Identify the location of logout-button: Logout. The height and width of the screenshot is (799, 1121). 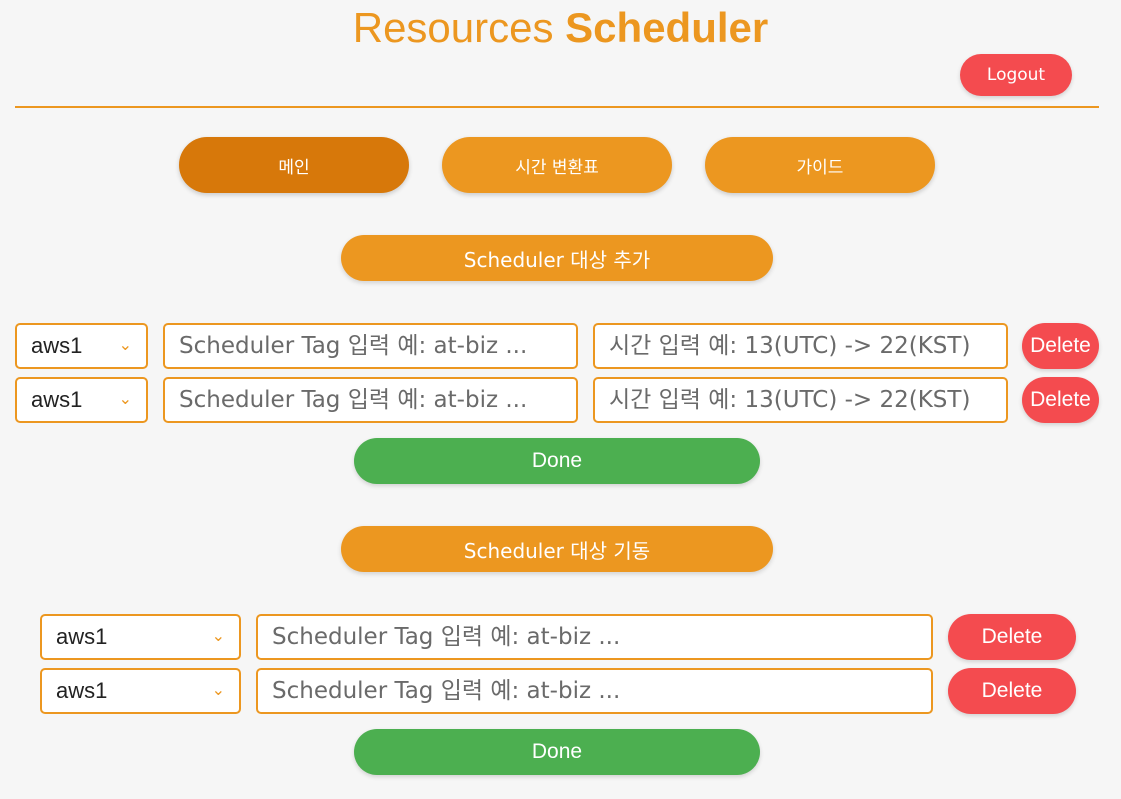
(1016, 75).